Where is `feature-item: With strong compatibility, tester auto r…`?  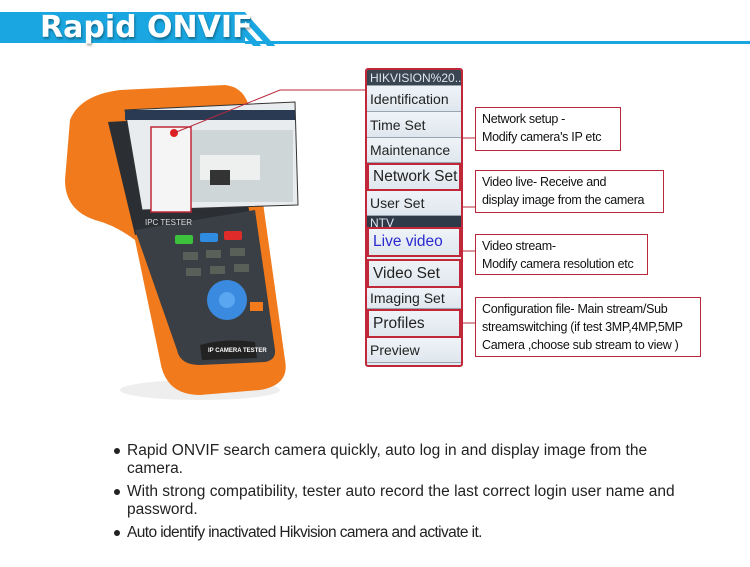
feature-item: With strong compatibility, tester auto r… is located at coordinates (400, 501).